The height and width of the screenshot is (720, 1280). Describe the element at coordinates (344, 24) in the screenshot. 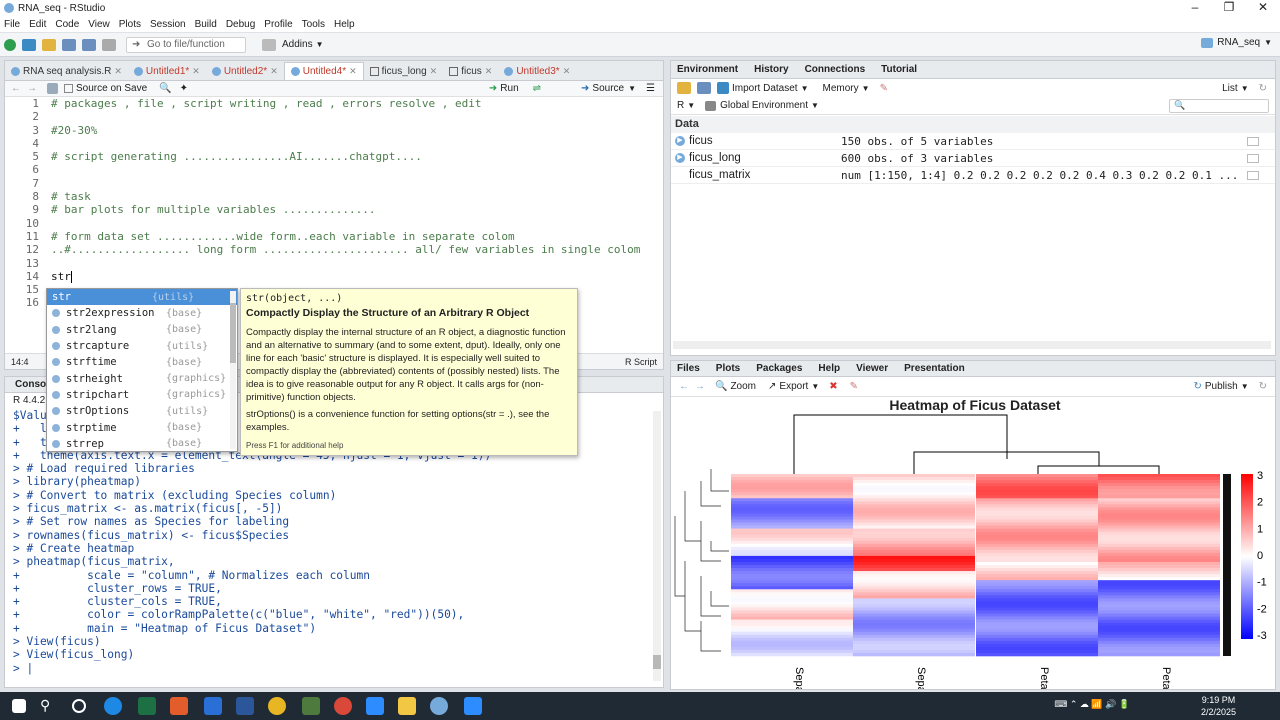

I see `menu-help: Help` at that location.